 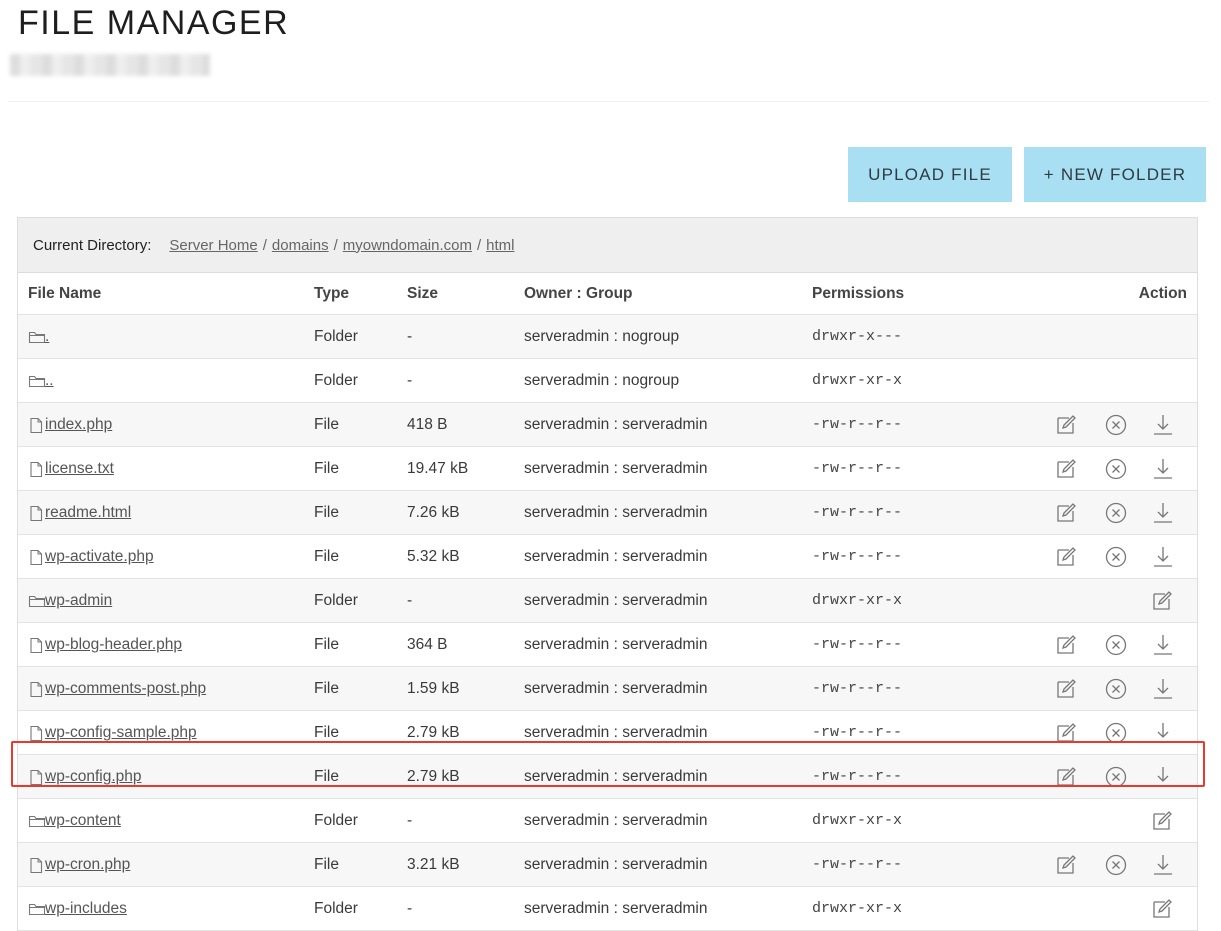 What do you see at coordinates (407, 245) in the screenshot?
I see `breadcrumb-domain: myowndomain.com` at bounding box center [407, 245].